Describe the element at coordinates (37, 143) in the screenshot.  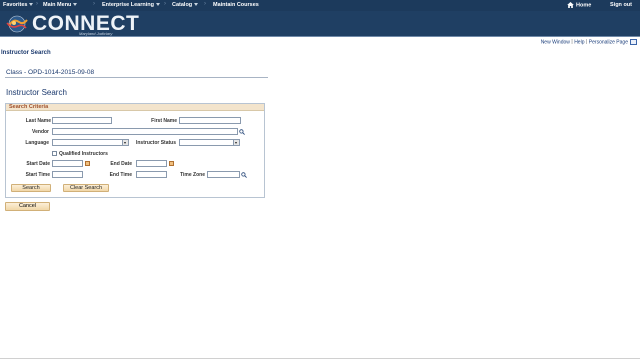
I see `language-label: Language` at that location.